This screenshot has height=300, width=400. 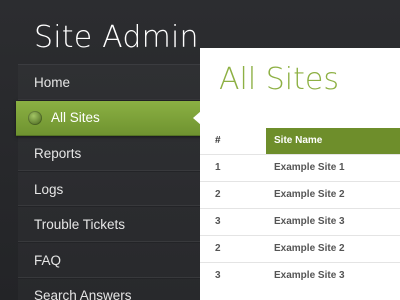 I want to click on sidebar-item-reports: Reports, so click(x=111, y=154).